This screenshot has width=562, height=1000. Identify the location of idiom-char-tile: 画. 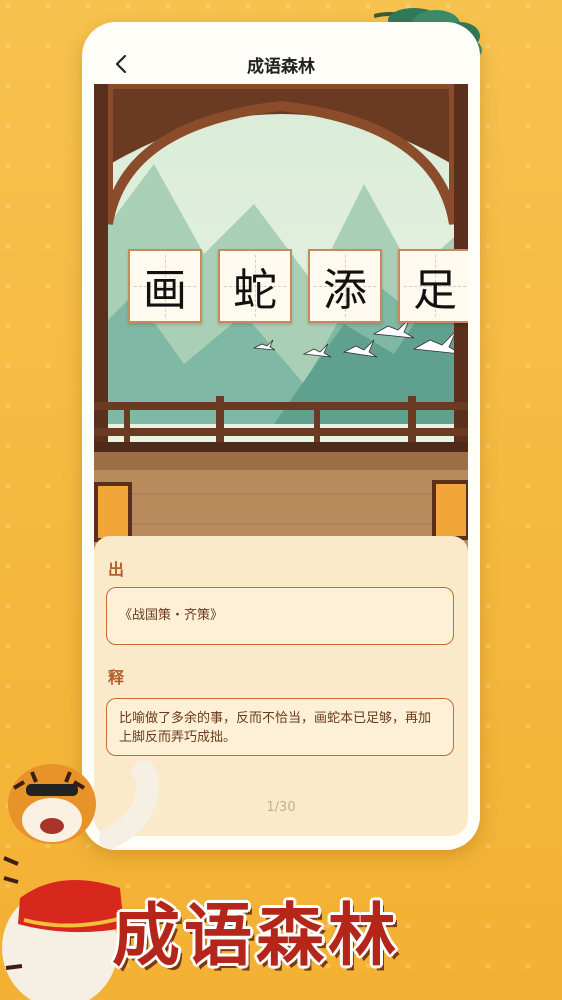
(165, 286).